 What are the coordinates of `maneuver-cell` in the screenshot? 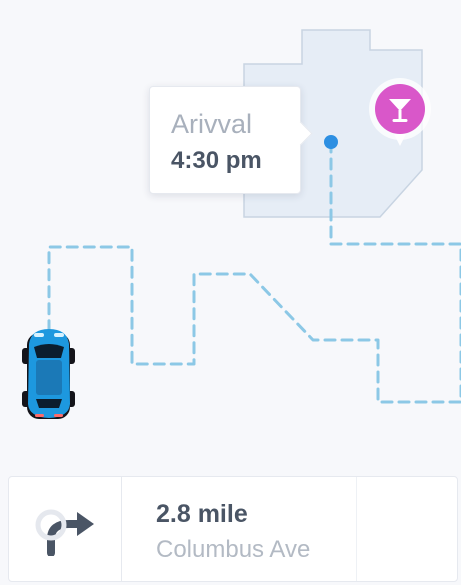 It's located at (65, 529).